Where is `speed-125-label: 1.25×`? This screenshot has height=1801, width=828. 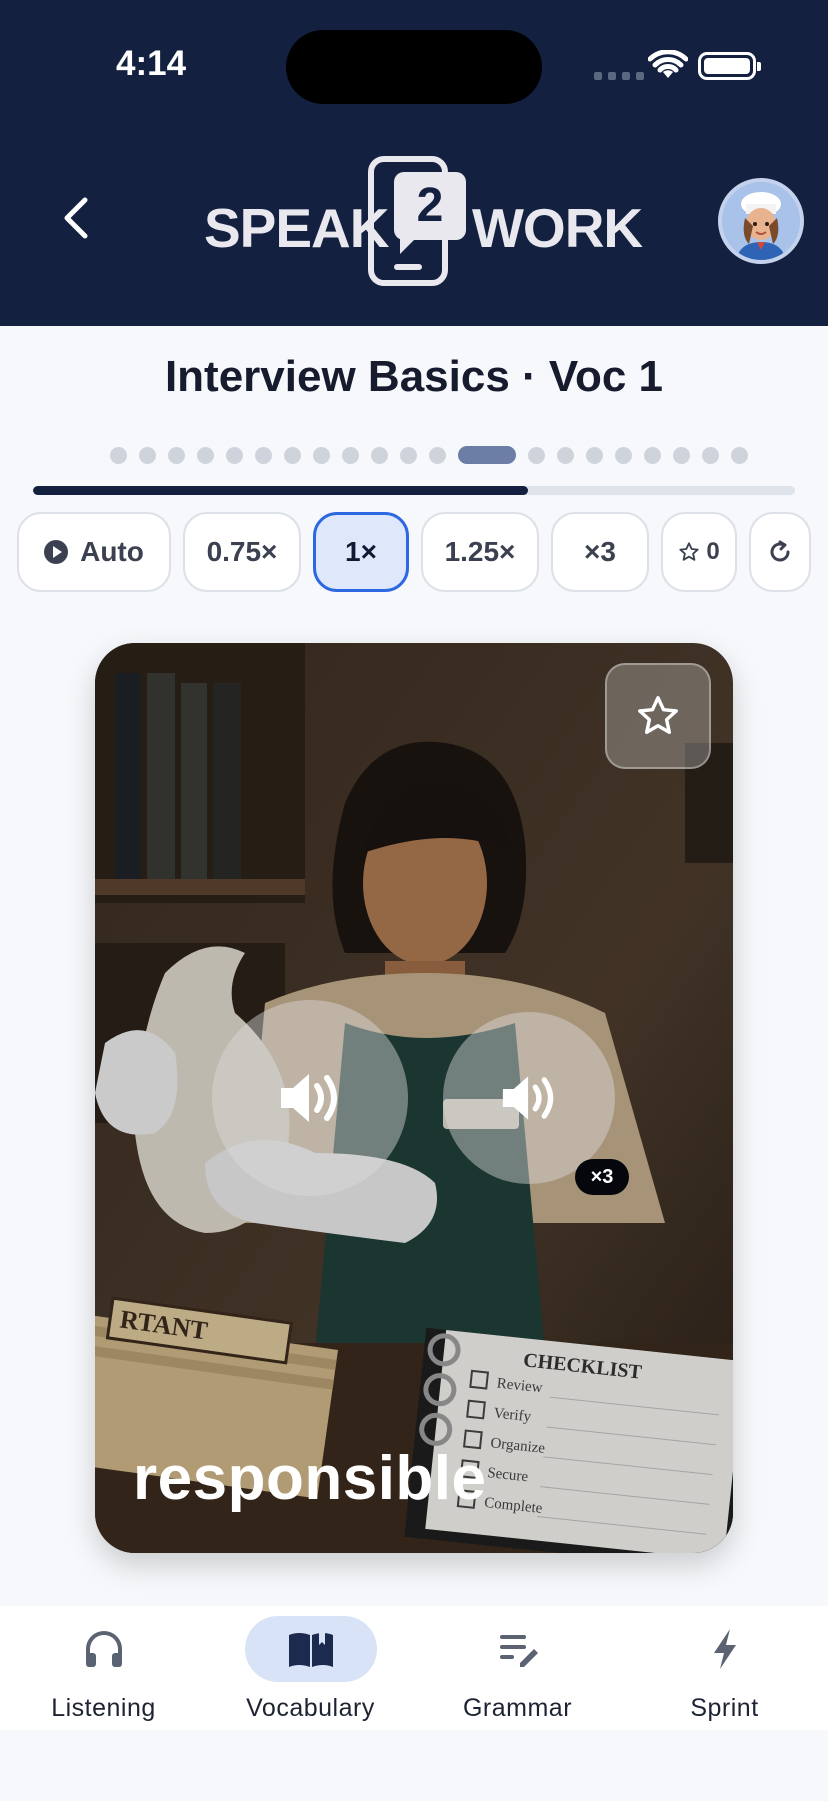 speed-125-label: 1.25× is located at coordinates (480, 551).